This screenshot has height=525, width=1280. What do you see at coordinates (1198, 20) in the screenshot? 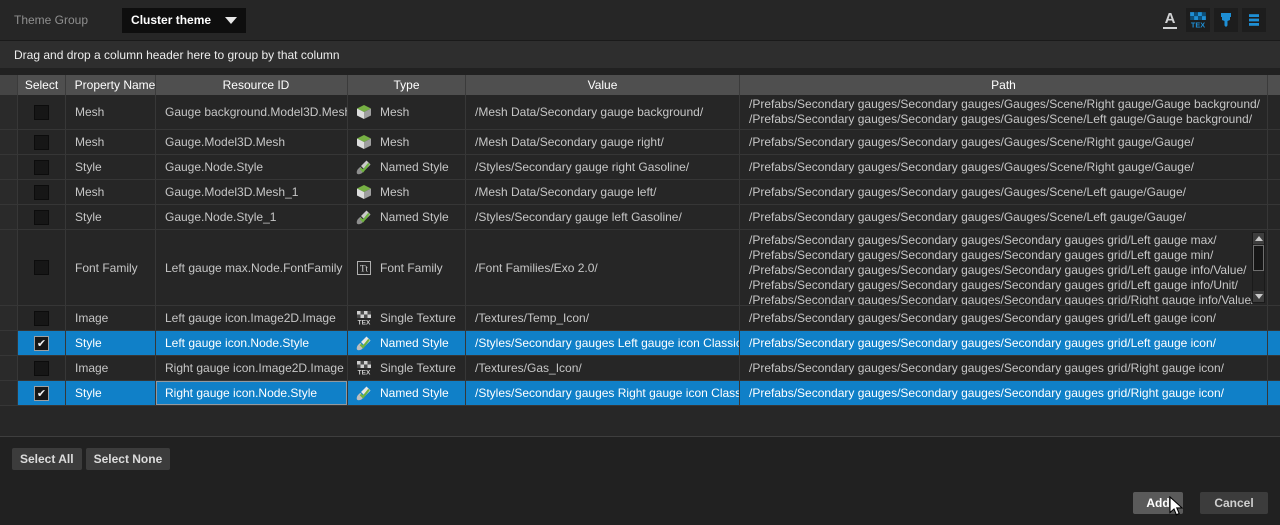
I see `texture-icon: TEX` at bounding box center [1198, 20].